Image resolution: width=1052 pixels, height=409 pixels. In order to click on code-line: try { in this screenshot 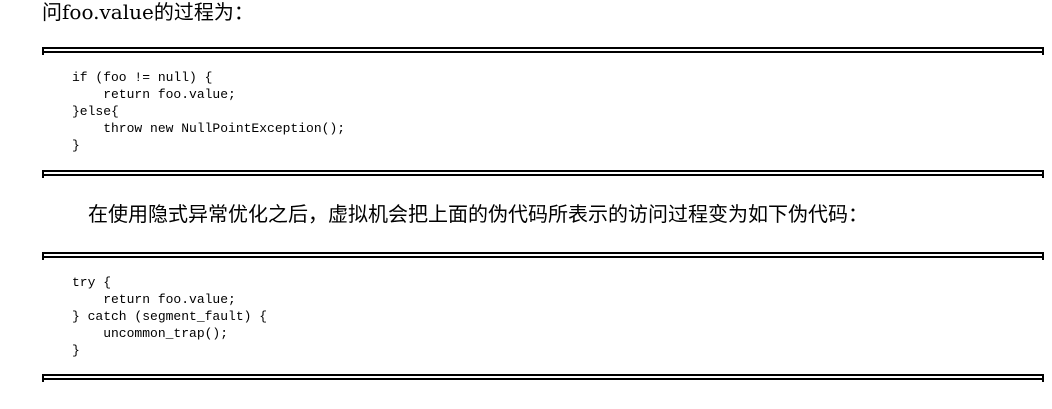, I will do `click(92, 282)`.